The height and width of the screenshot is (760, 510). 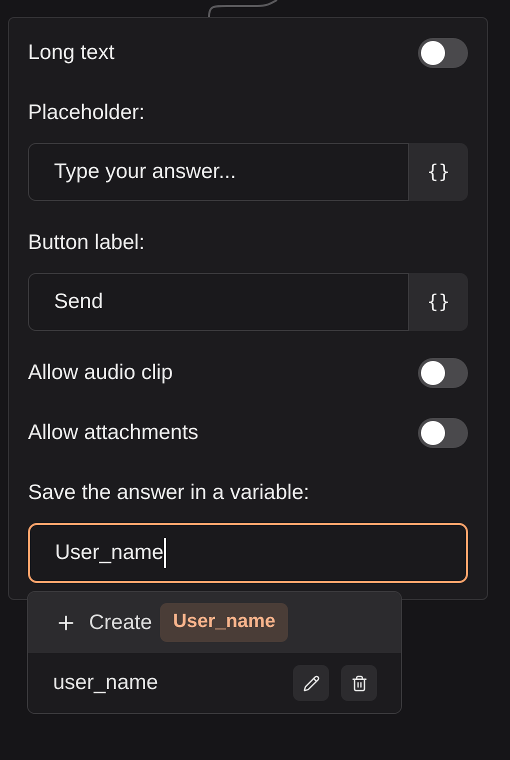 What do you see at coordinates (243, 8) in the screenshot?
I see `connector-line` at bounding box center [243, 8].